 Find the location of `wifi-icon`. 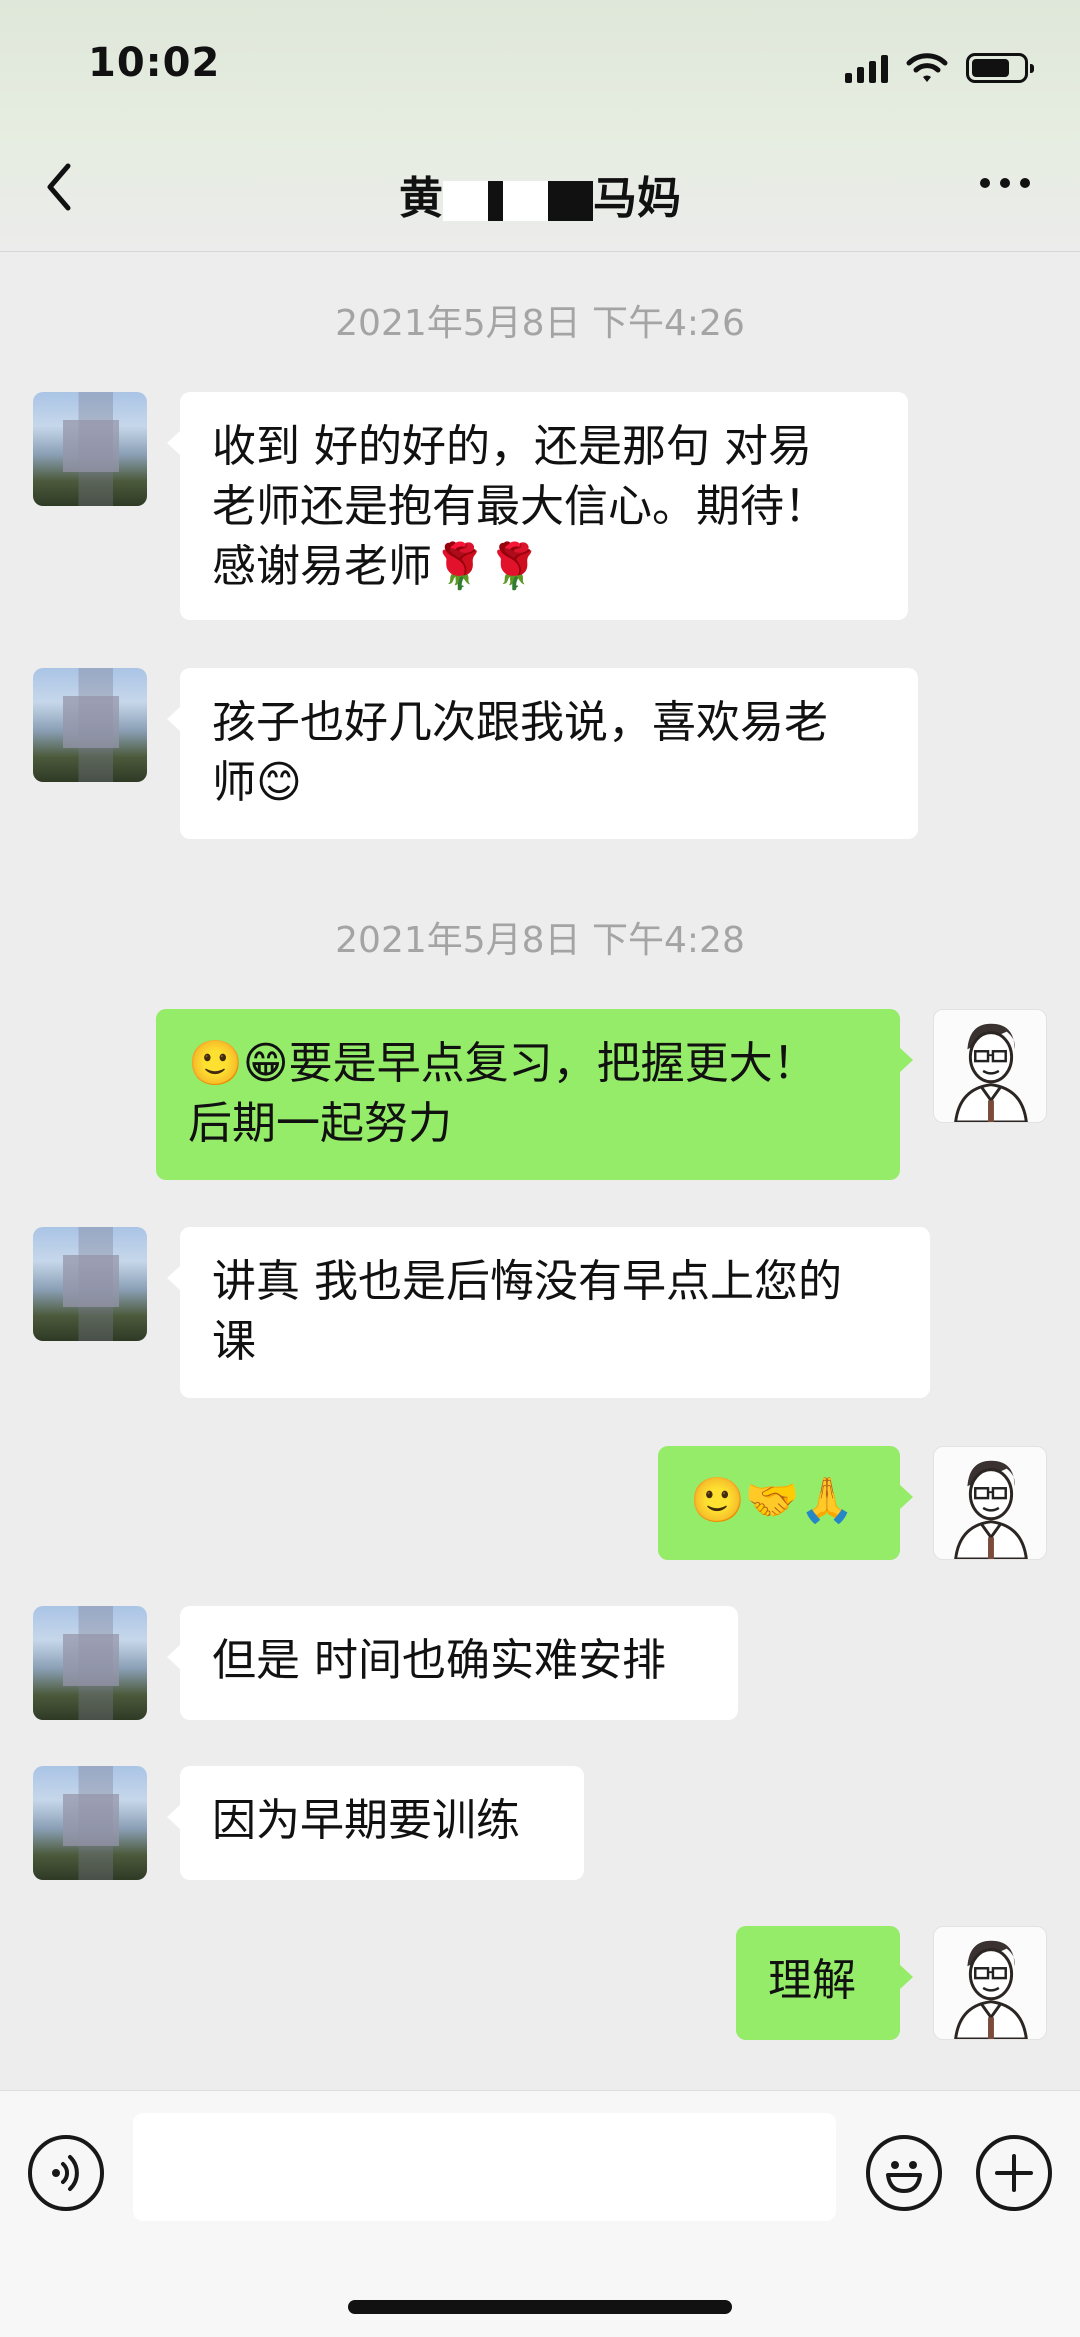

wifi-icon is located at coordinates (927, 67).